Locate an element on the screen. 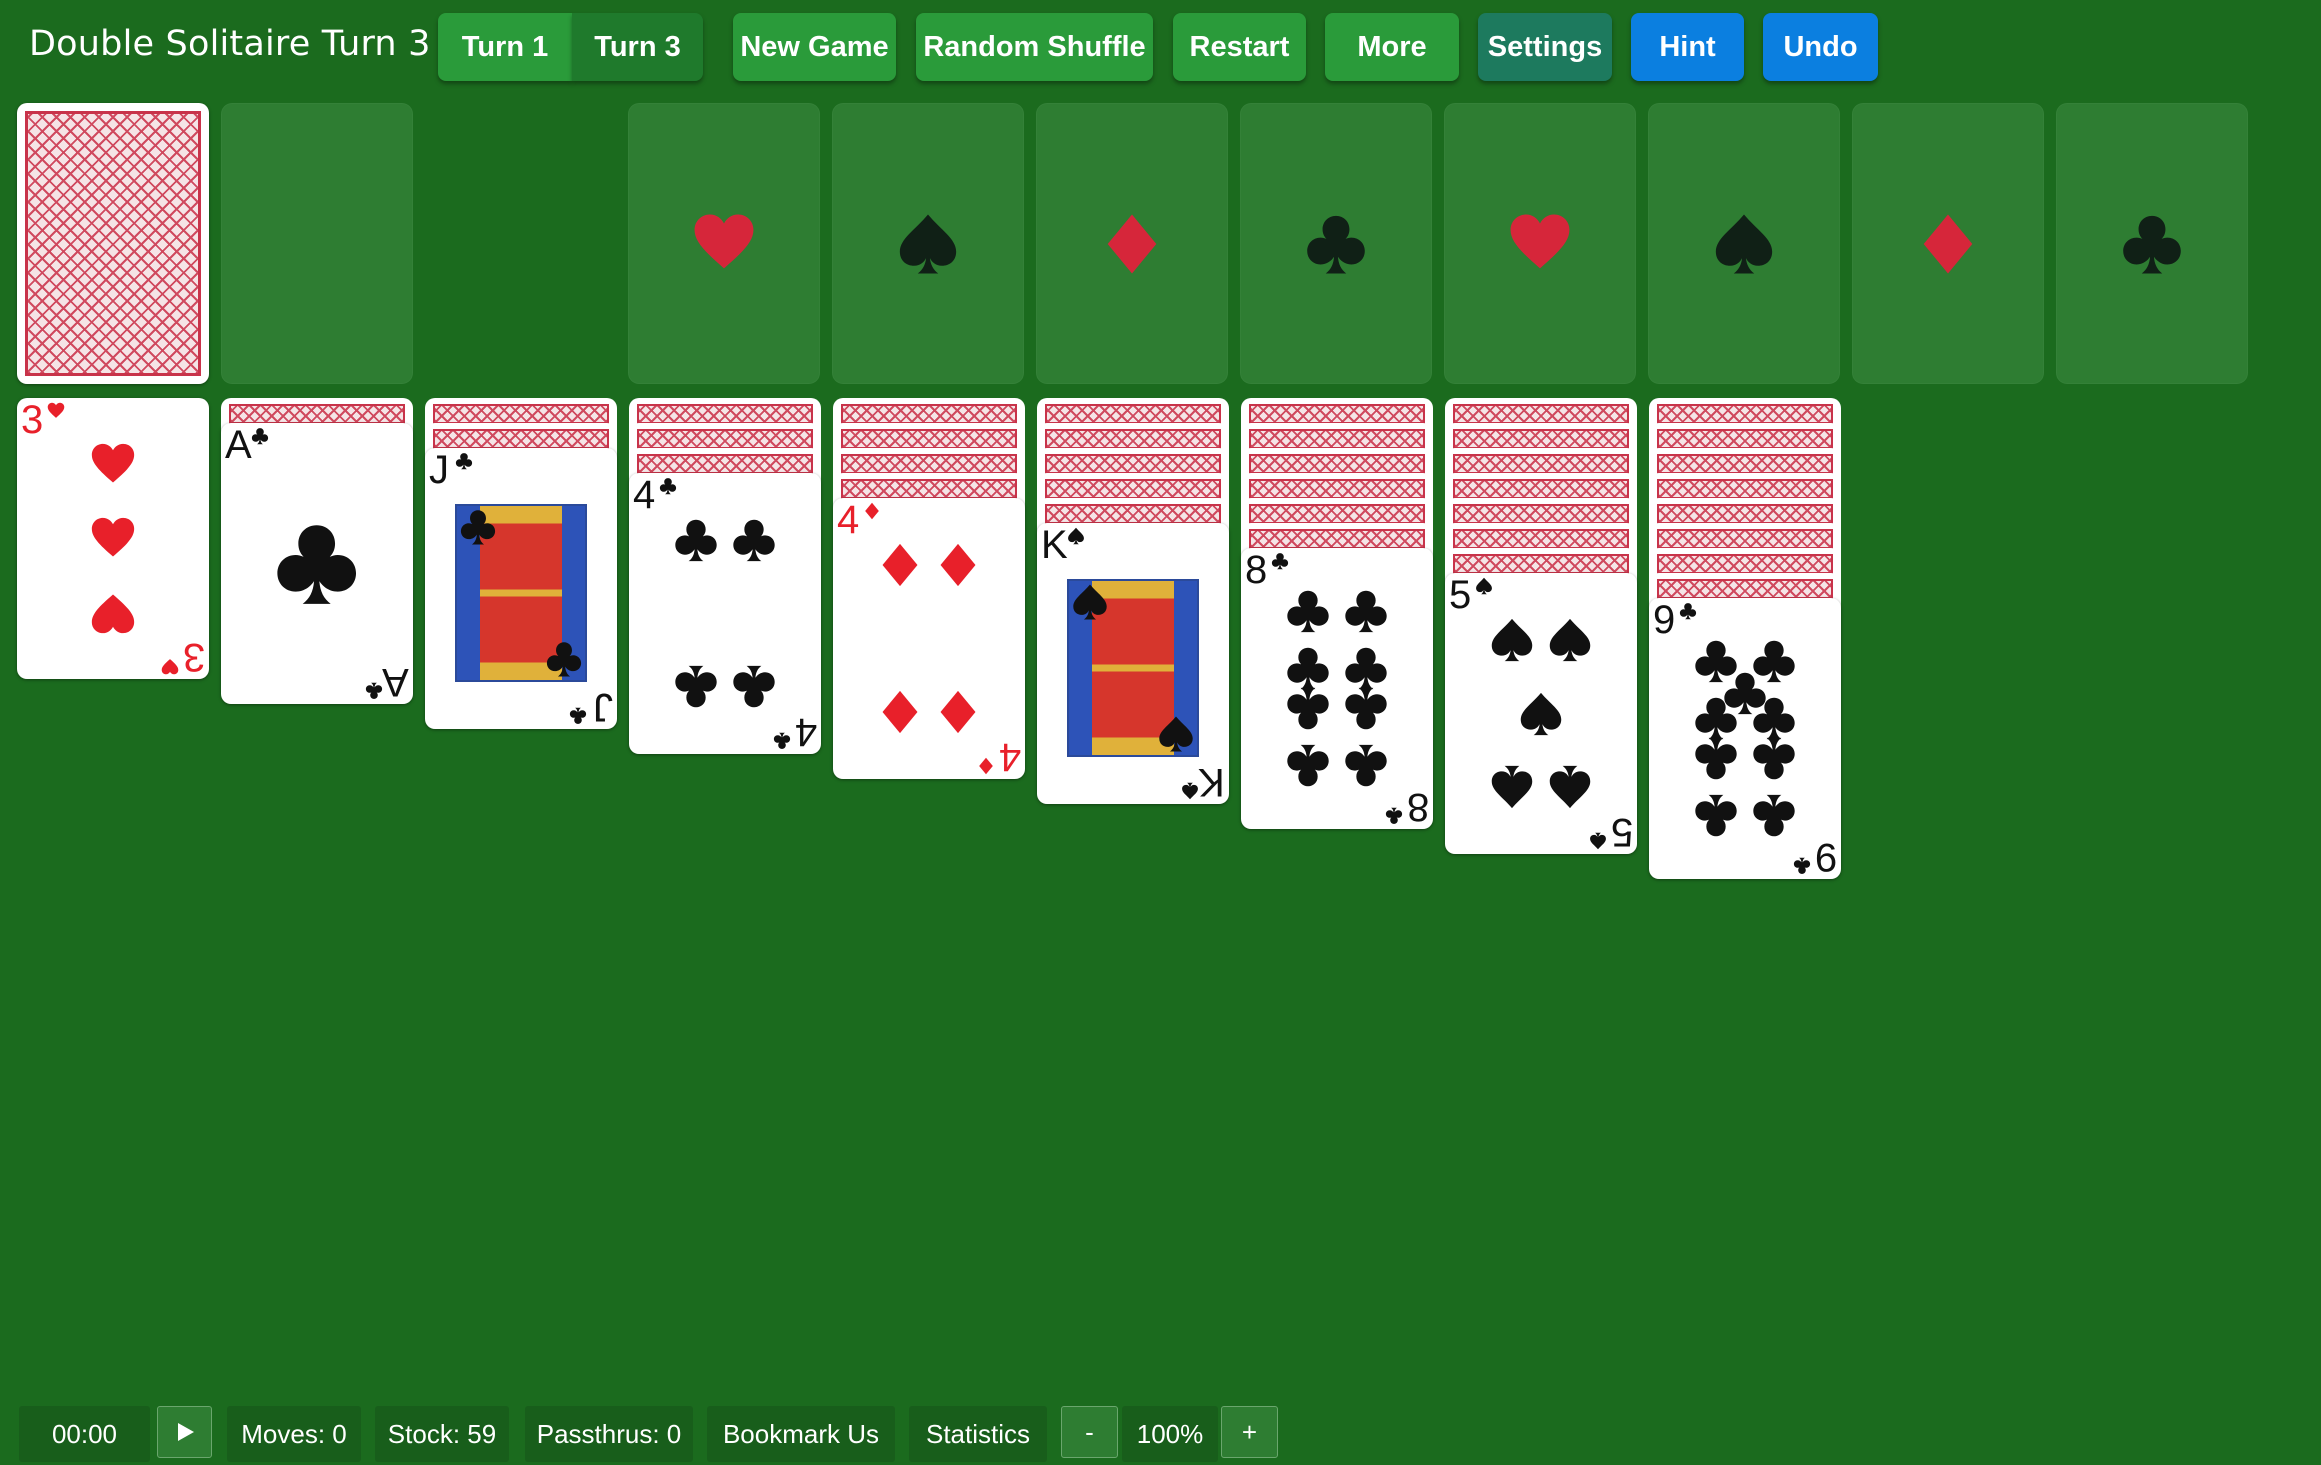 The image size is (2321, 1465). card-rank: 9 is located at coordinates (1664, 620).